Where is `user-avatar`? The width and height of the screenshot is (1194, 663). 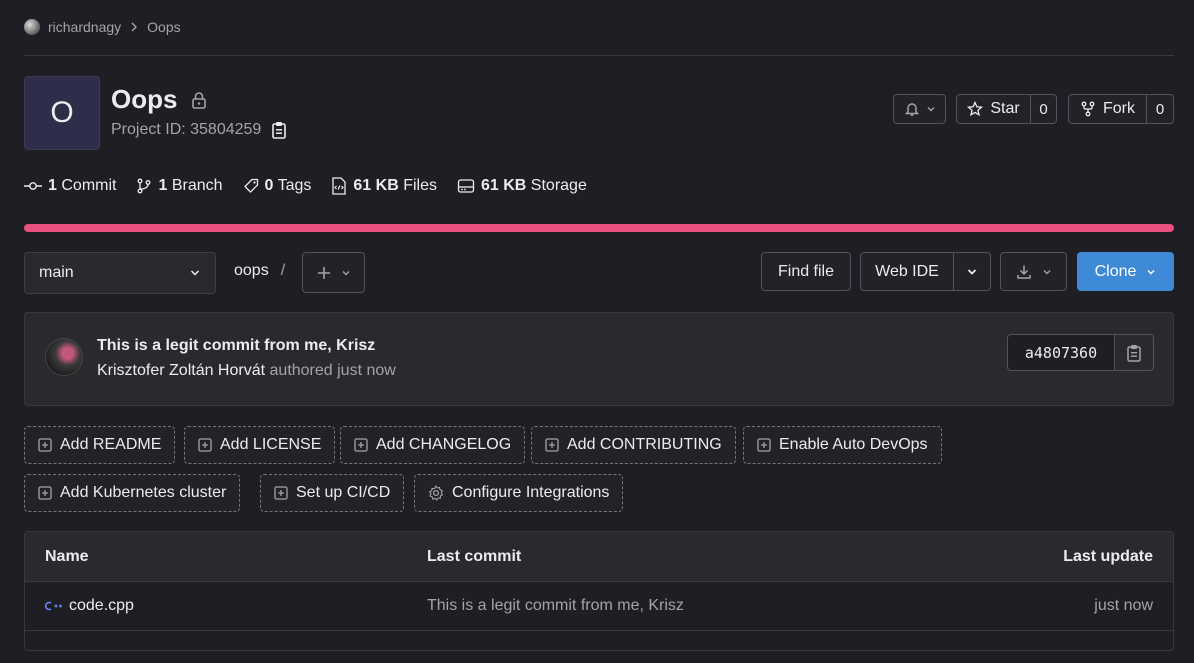 user-avatar is located at coordinates (32, 27).